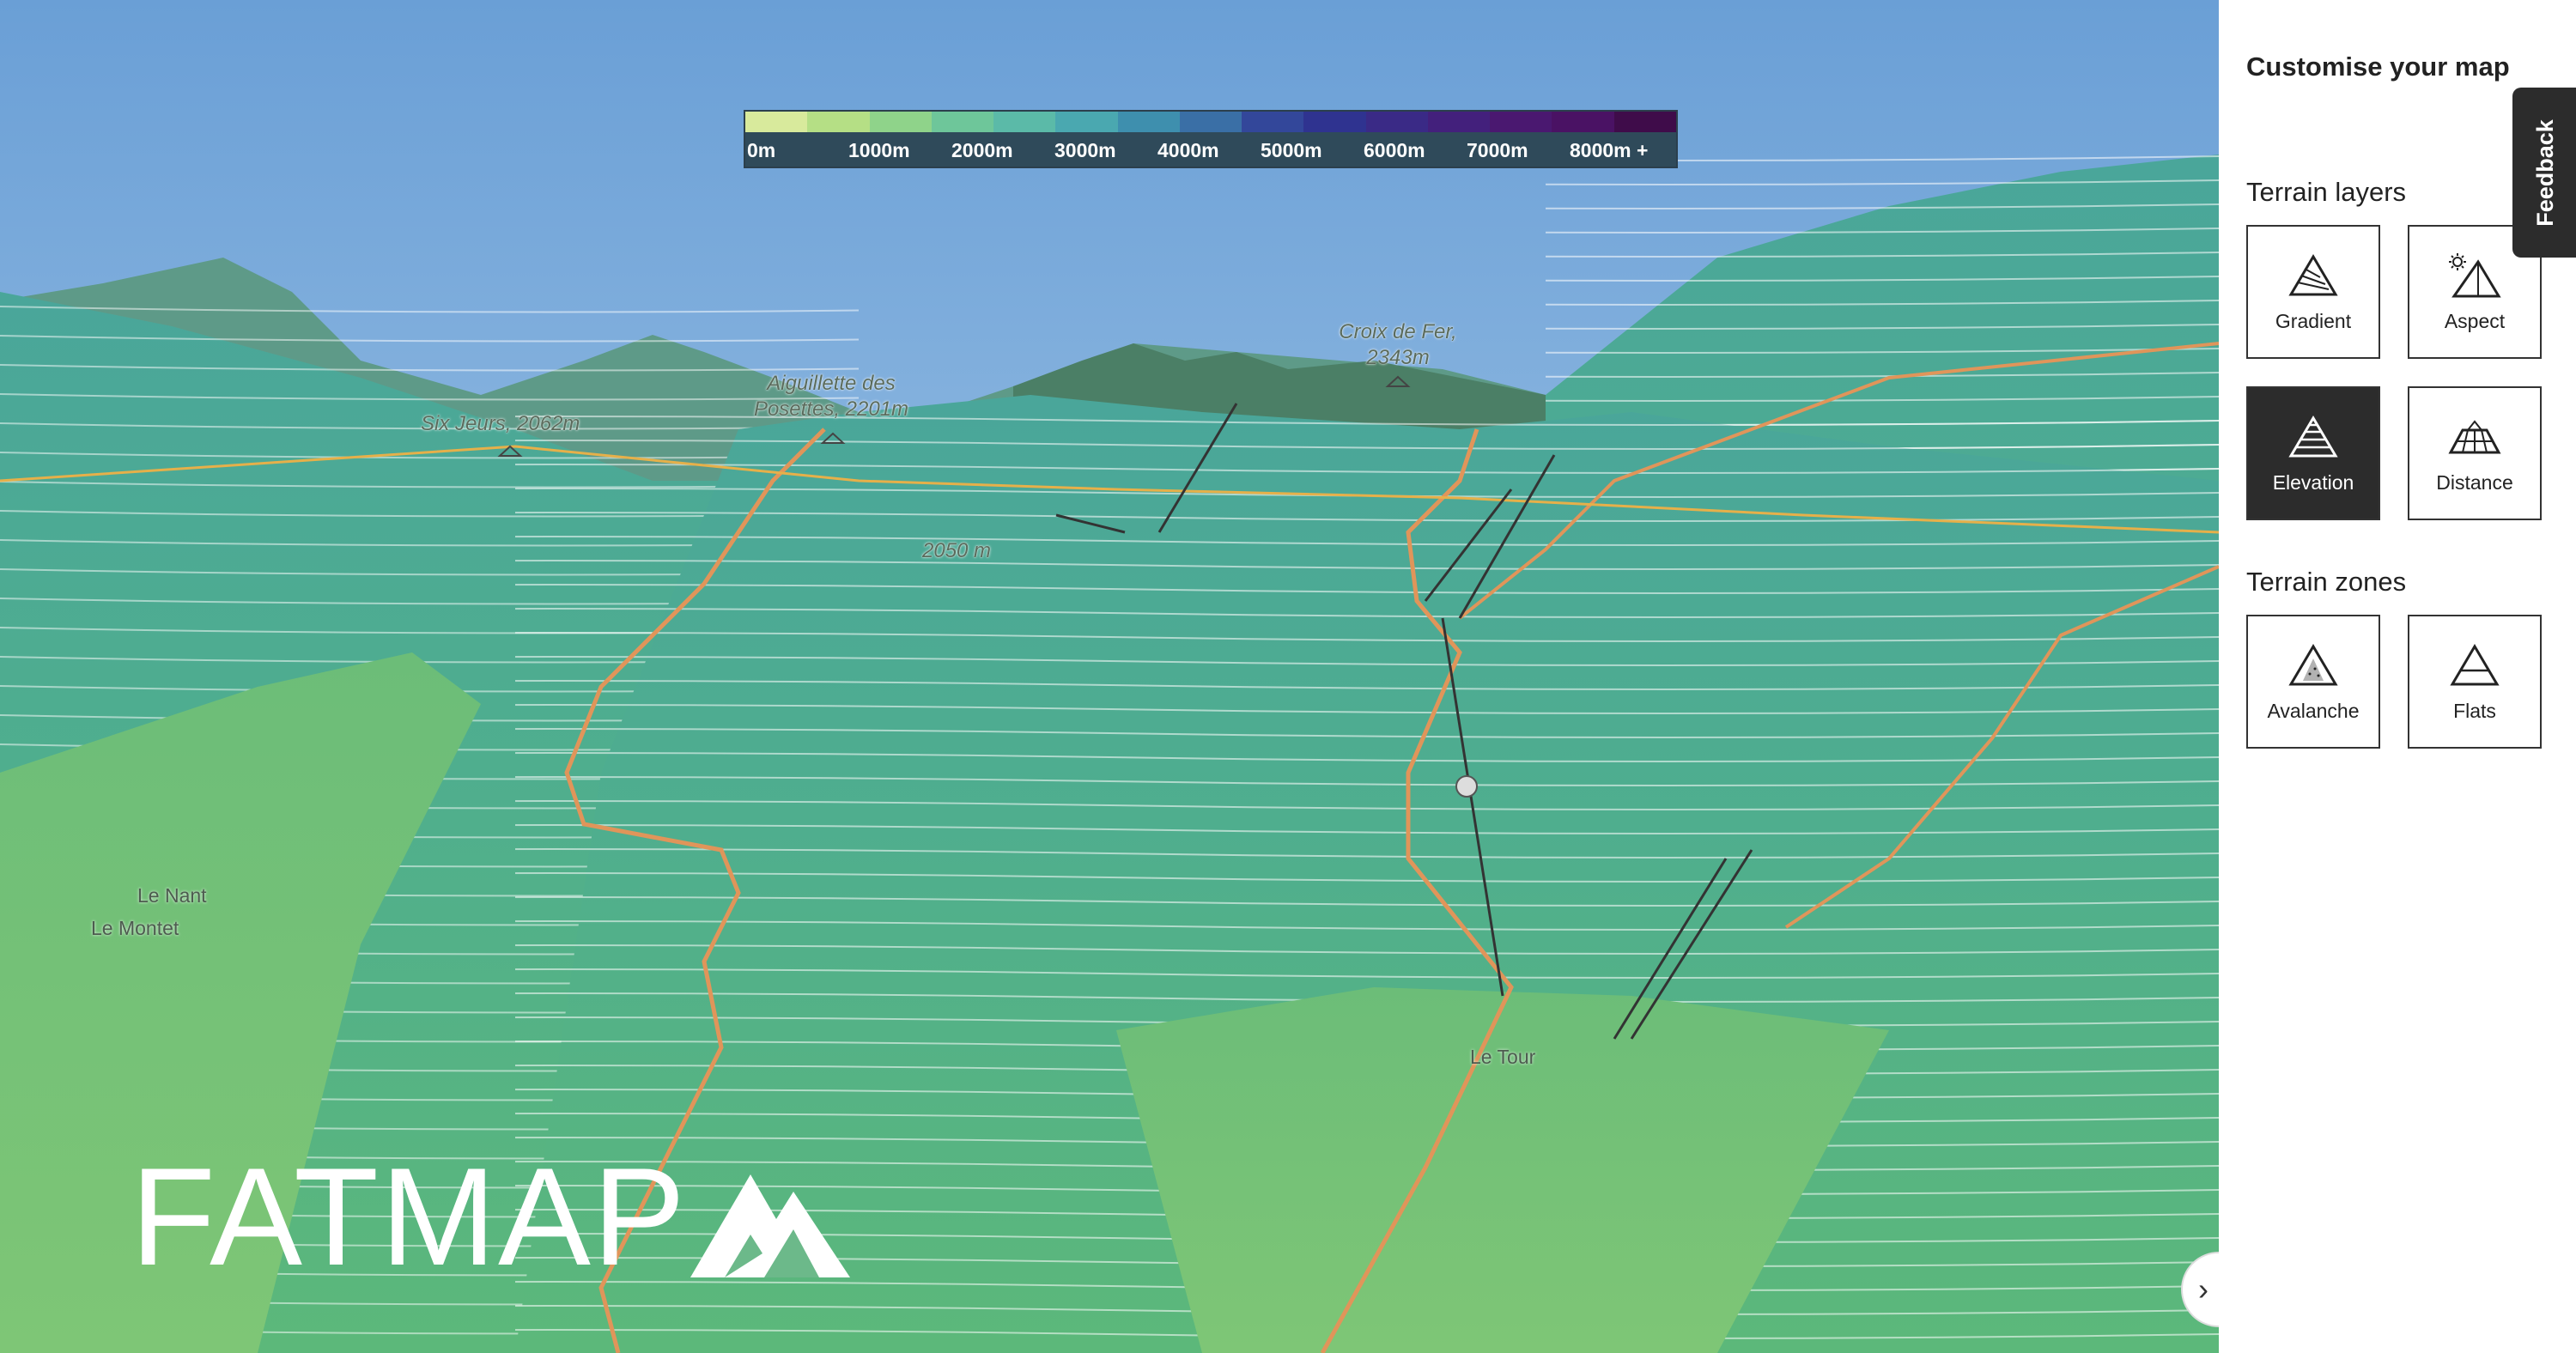  I want to click on feedback-button: Feedback, so click(2544, 173).